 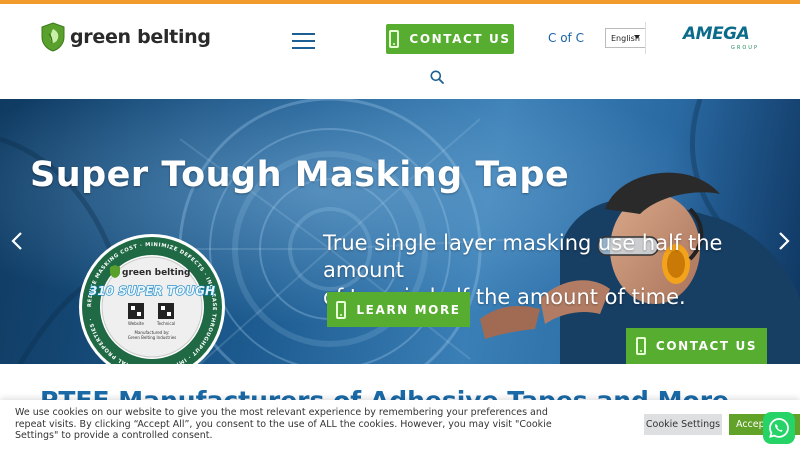 What do you see at coordinates (136, 323) in the screenshot?
I see `badge-qr-label-website: Website` at bounding box center [136, 323].